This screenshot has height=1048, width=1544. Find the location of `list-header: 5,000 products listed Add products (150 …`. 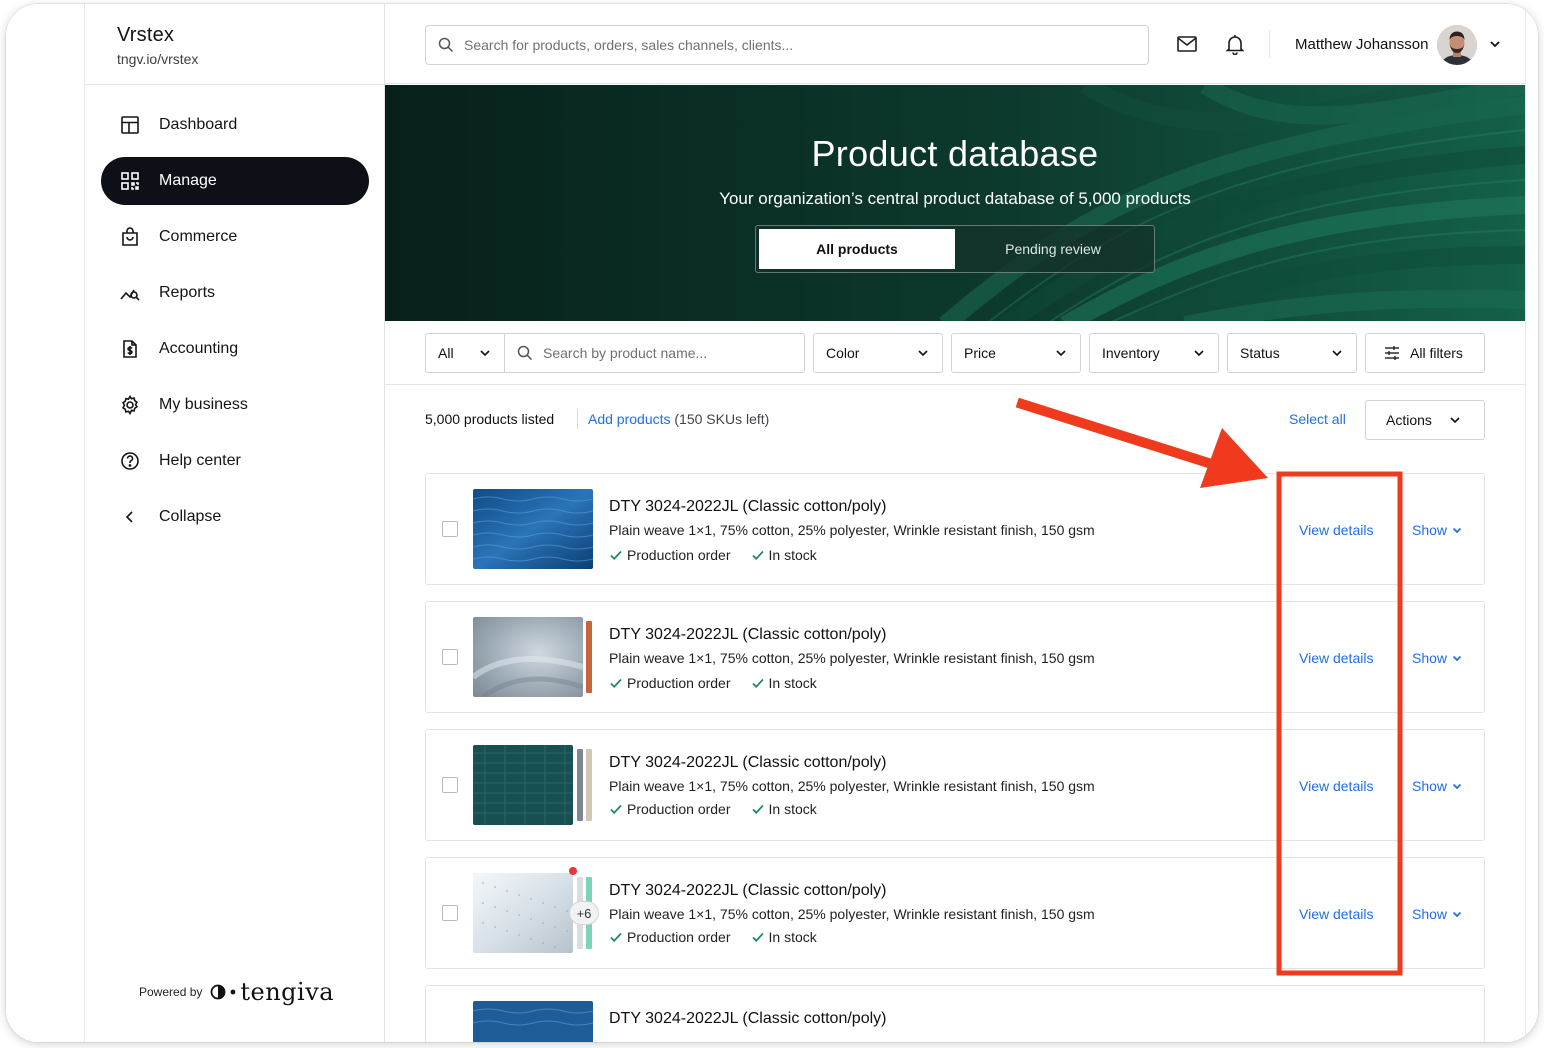

list-header: 5,000 products listed Add products (150 … is located at coordinates (955, 419).